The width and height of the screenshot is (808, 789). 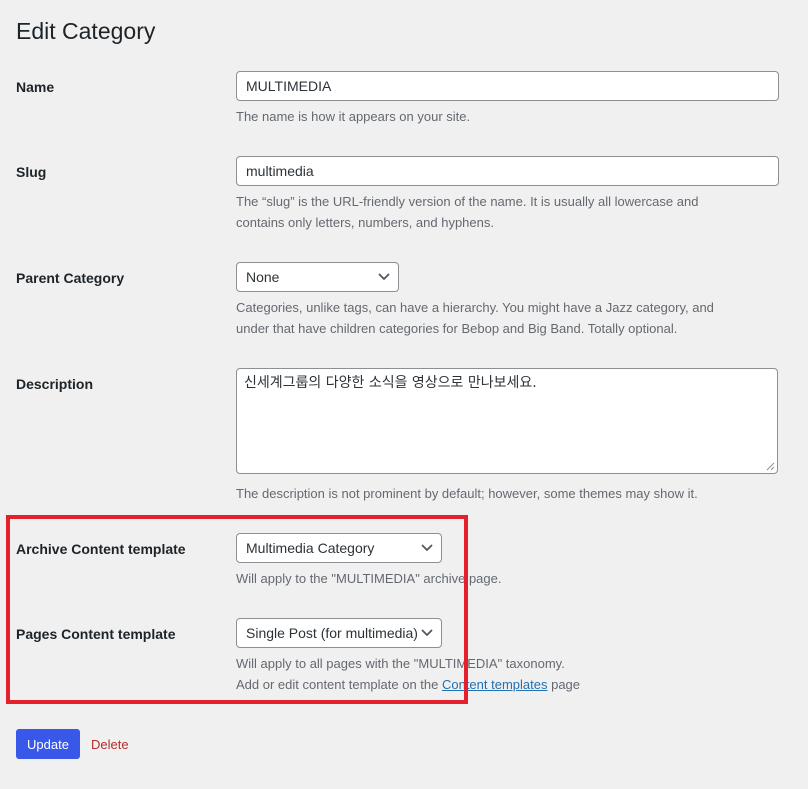 What do you see at coordinates (564, 684) in the screenshot?
I see `pages-help-suffix: page` at bounding box center [564, 684].